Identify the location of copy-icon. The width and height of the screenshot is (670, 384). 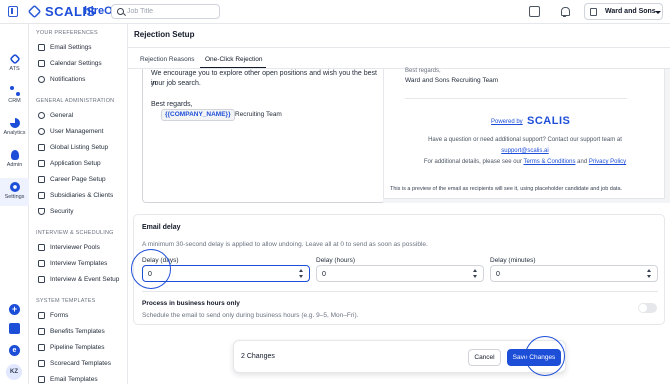
(14, 328).